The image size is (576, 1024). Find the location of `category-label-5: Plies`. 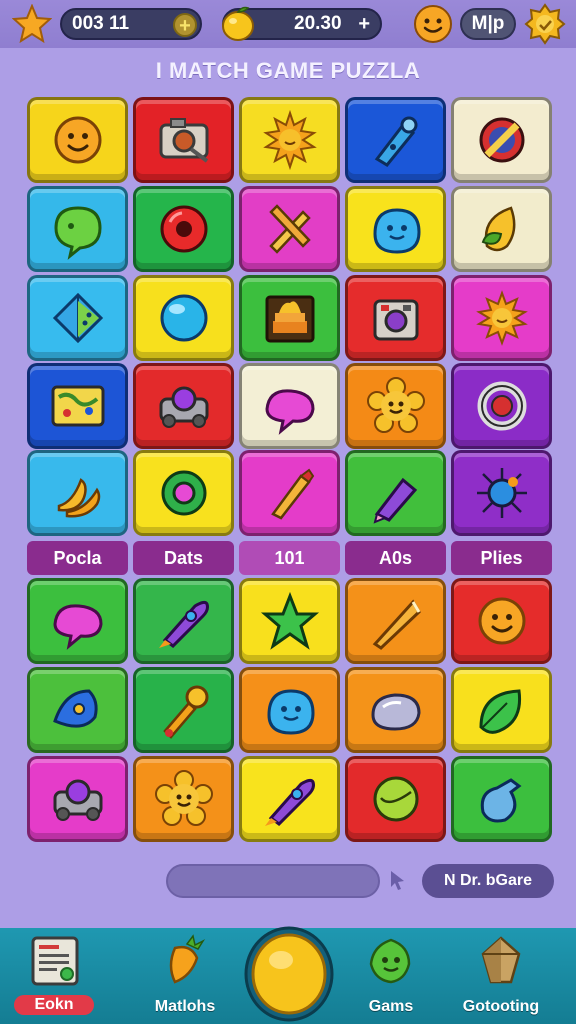

category-label-5: Plies is located at coordinates (501, 558).